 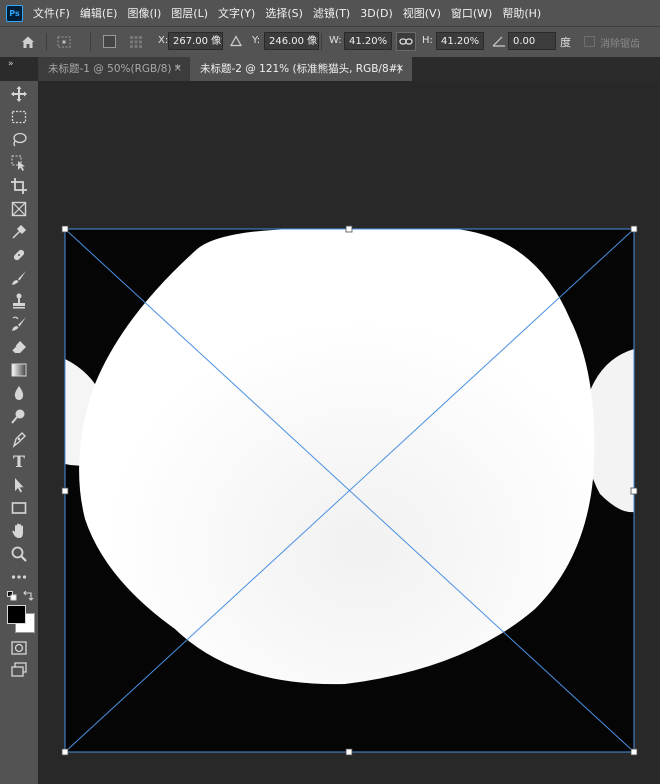 What do you see at coordinates (634, 229) in the screenshot?
I see `transform-handle-top-right` at bounding box center [634, 229].